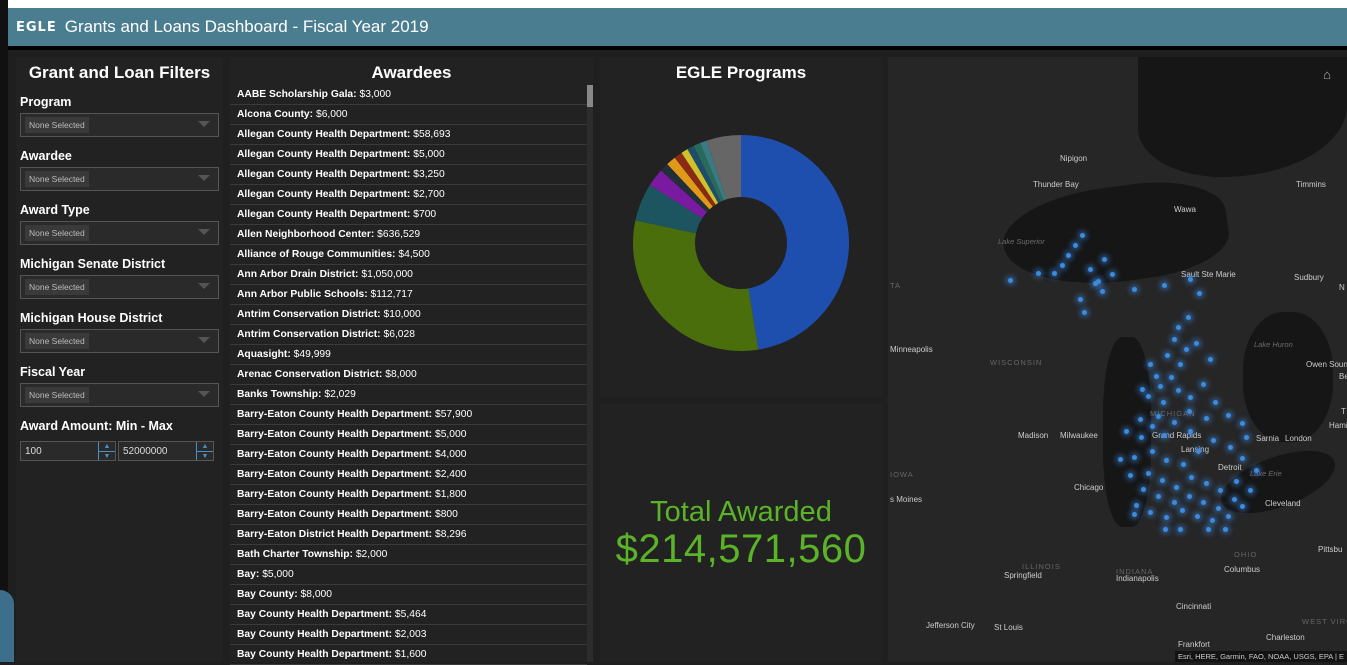 Image resolution: width=1347 pixels, height=665 pixels. I want to click on awardee-row: Allegan County Health Department: $3,250, so click(408, 175).